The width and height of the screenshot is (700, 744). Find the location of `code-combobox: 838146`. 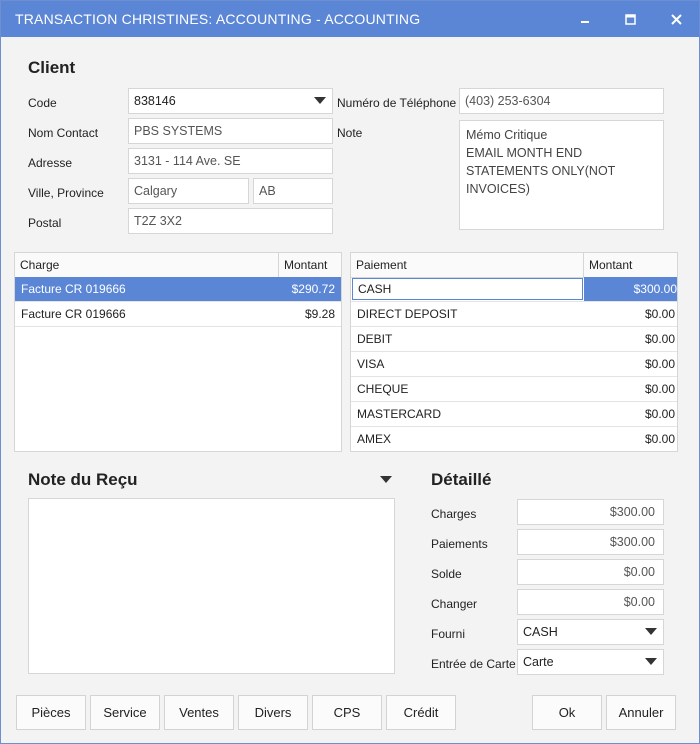

code-combobox: 838146 is located at coordinates (230, 101).